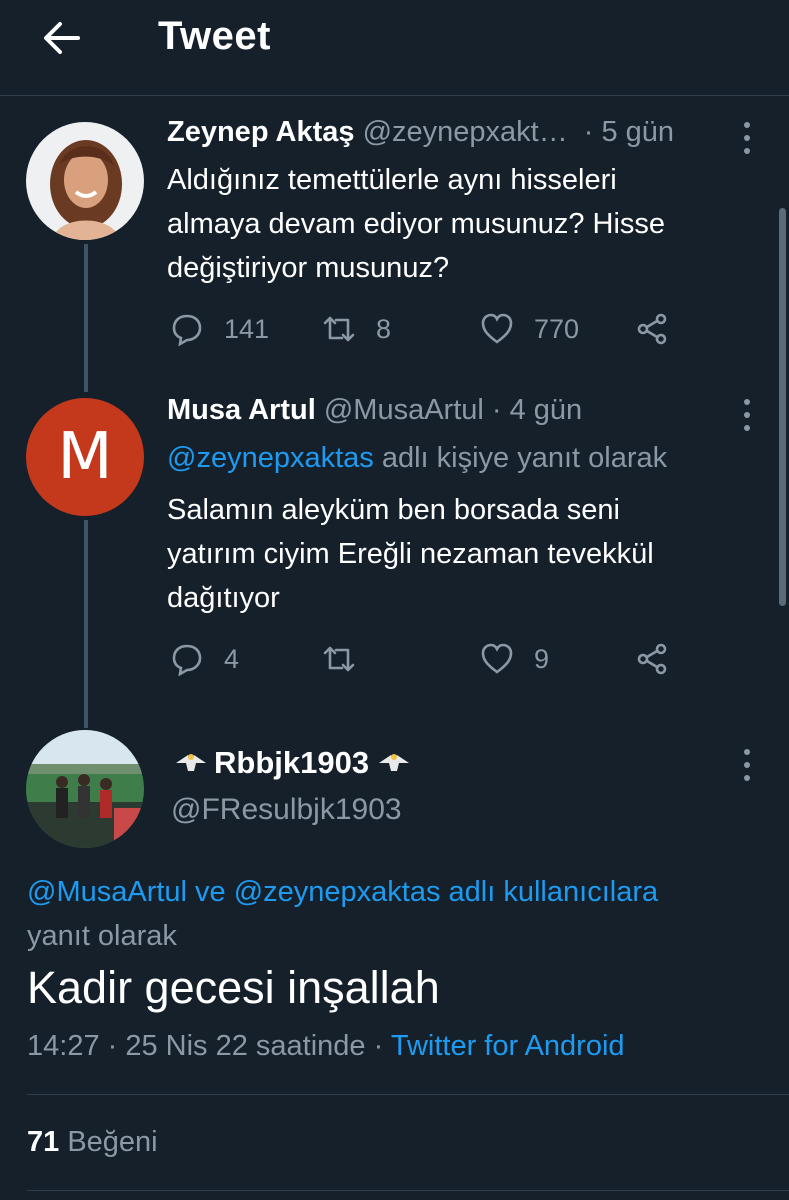 The height and width of the screenshot is (1200, 789). Describe the element at coordinates (356, 329) in the screenshot. I see `retweet-button: 8` at that location.